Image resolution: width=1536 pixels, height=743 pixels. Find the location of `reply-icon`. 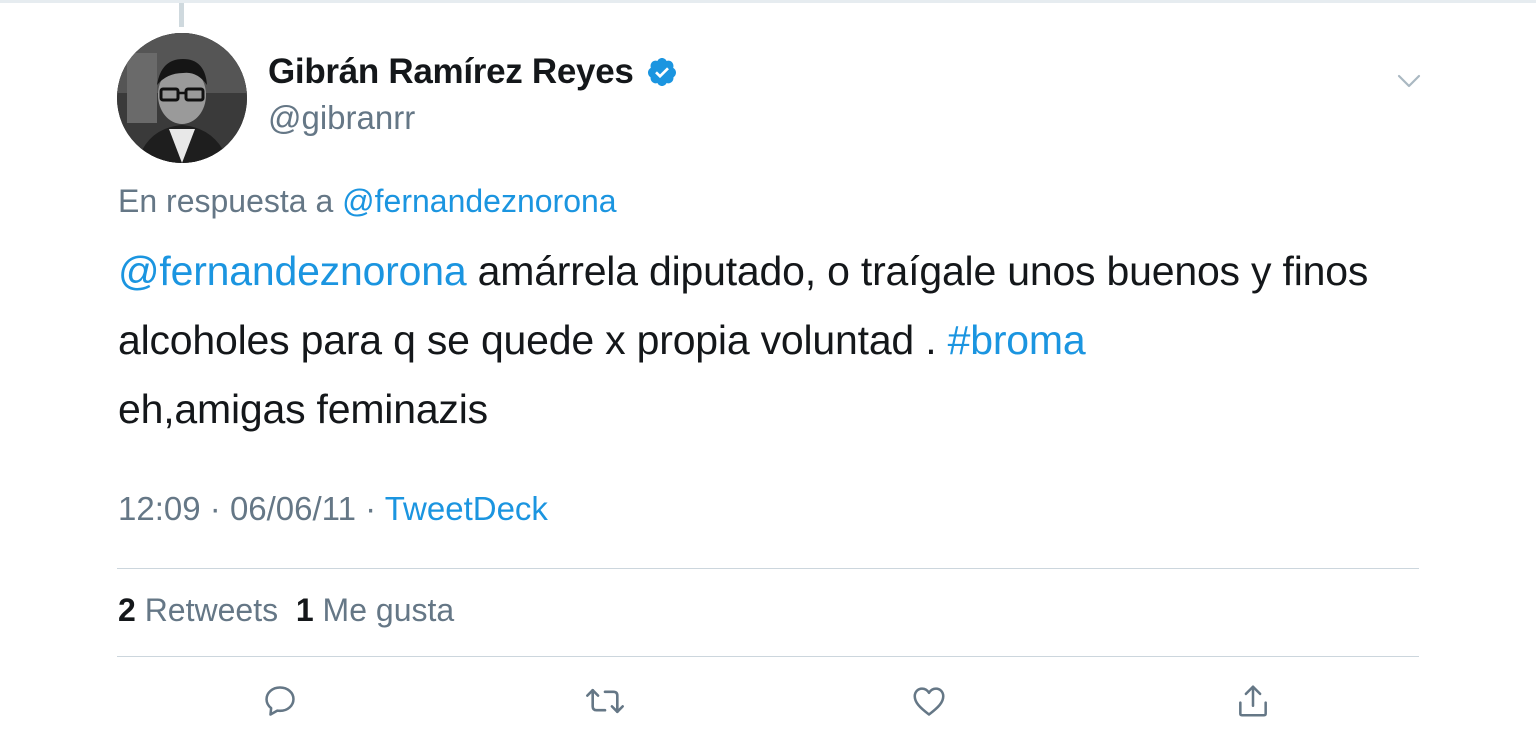

reply-icon is located at coordinates (280, 701).